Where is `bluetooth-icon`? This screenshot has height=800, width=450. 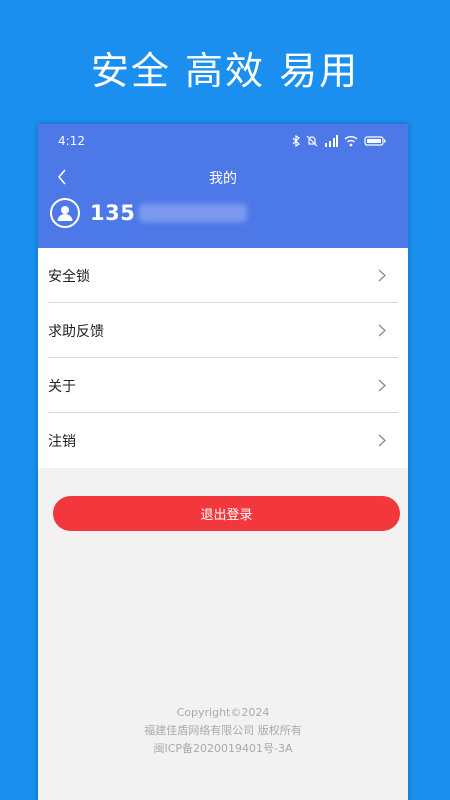
bluetooth-icon is located at coordinates (296, 141).